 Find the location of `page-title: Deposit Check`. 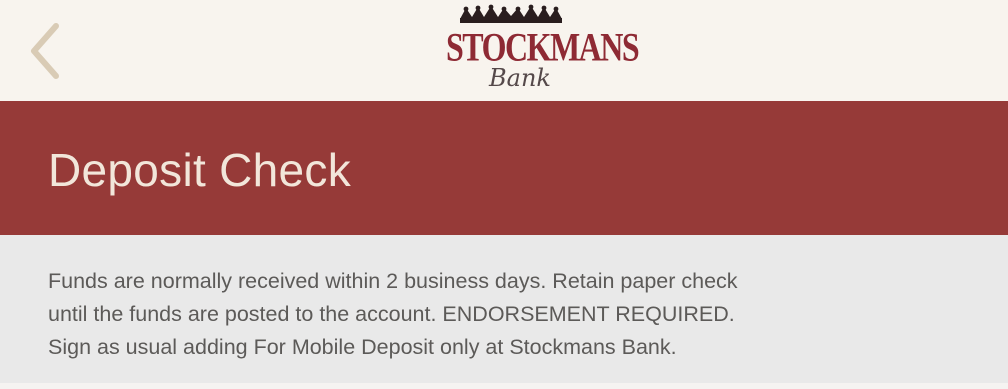

page-title: Deposit Check is located at coordinates (200, 170).